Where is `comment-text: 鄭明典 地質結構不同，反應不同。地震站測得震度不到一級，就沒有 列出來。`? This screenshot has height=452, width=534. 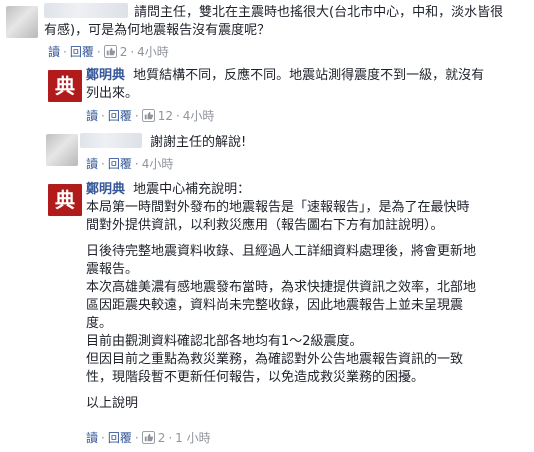
comment-text: 鄭明典 地質結構不同，反應不同。地震站測得震度不到一級，就沒有 列出來。 is located at coordinates (285, 85).